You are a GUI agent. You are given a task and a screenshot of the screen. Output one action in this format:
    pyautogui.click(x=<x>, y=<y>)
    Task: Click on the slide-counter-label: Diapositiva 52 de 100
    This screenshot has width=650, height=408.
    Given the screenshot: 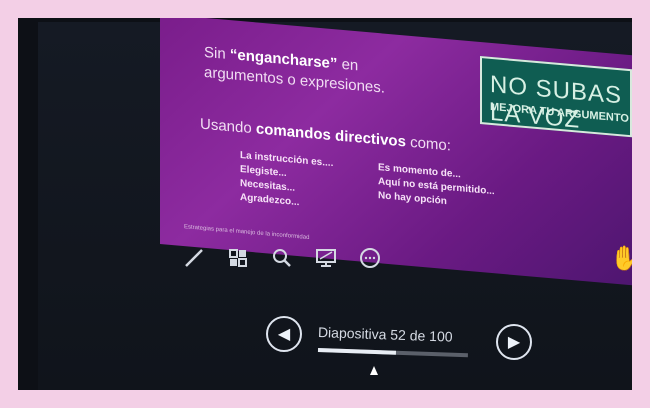 What is the action you would take?
    pyautogui.click(x=385, y=334)
    